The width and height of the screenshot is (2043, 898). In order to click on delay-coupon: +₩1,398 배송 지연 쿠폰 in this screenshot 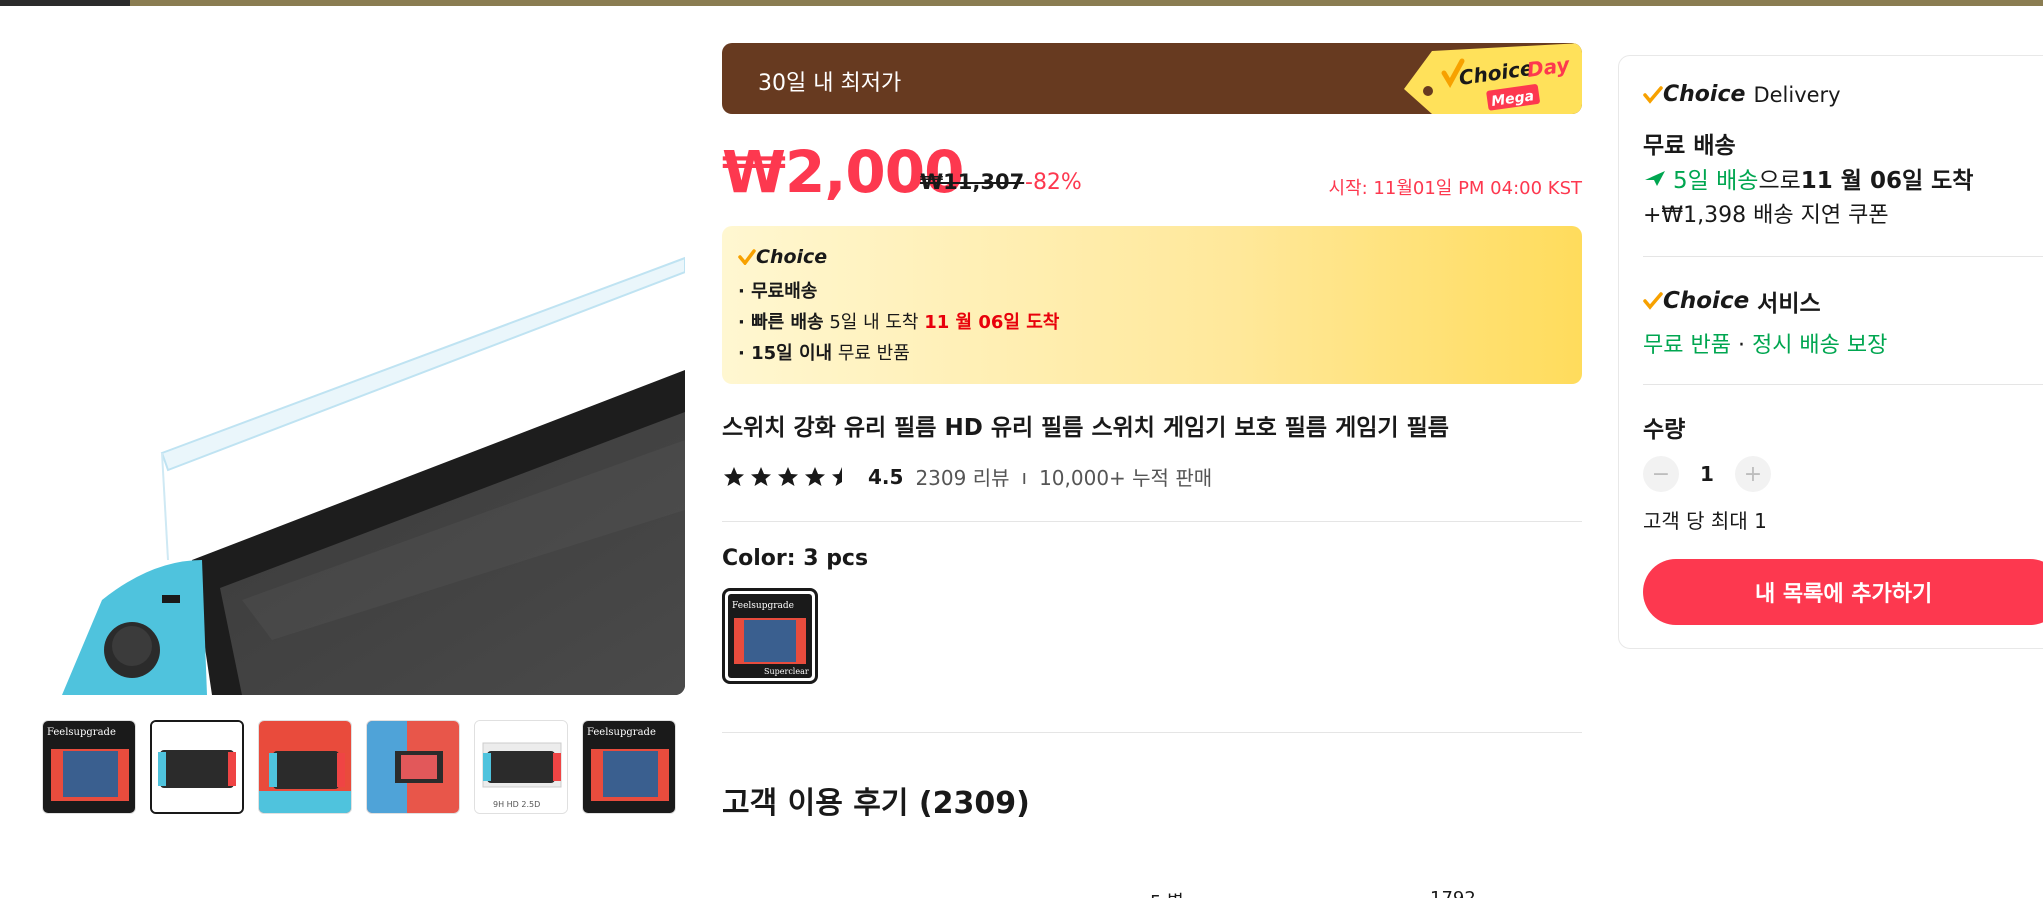, I will do `click(1766, 215)`.